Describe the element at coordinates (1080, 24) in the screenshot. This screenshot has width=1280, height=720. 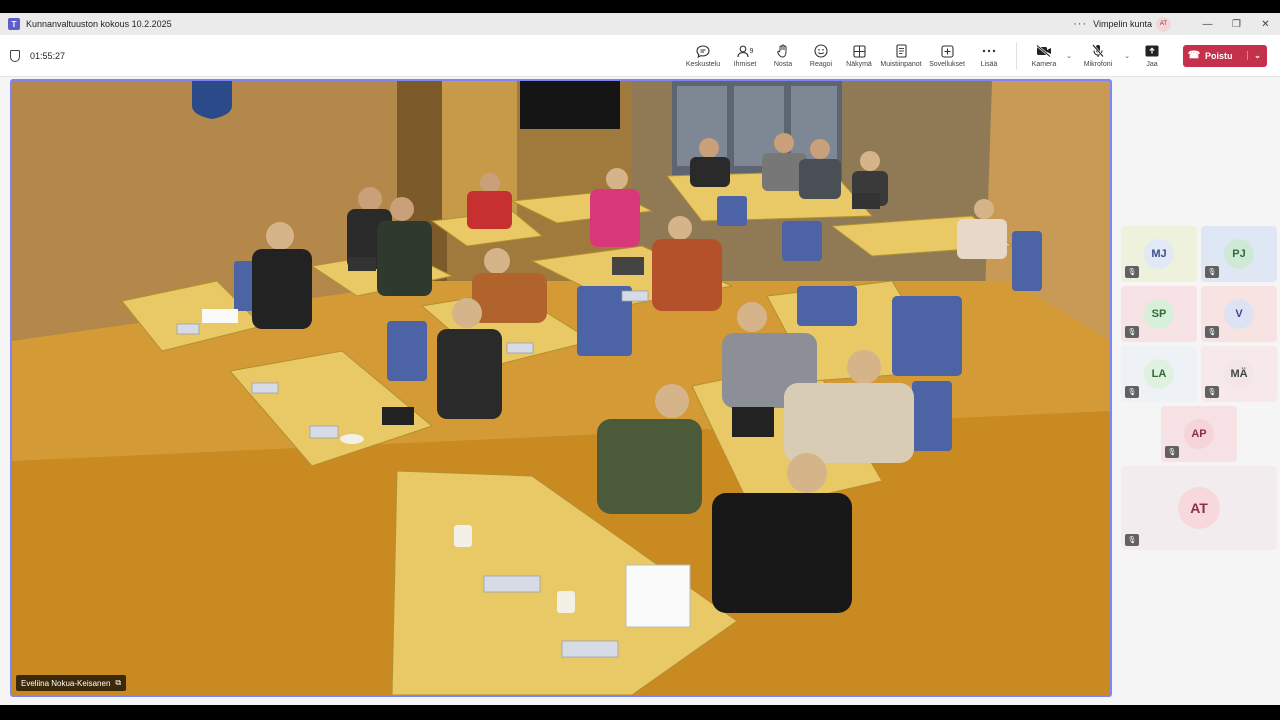
I see `more-options-icon: ···` at that location.